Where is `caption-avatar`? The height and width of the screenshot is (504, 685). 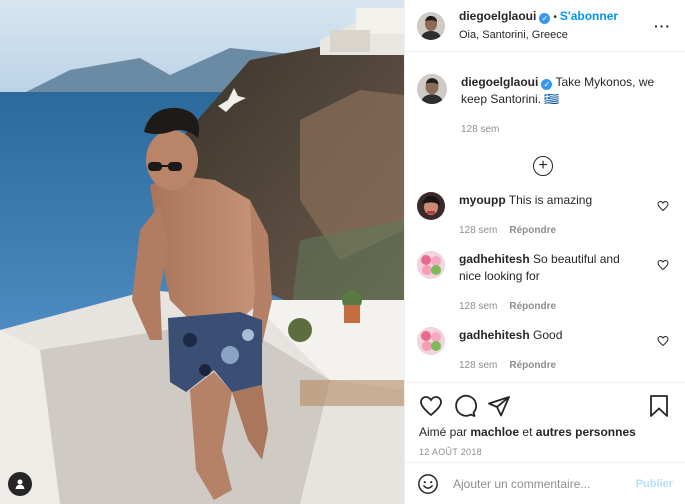 caption-avatar is located at coordinates (432, 89).